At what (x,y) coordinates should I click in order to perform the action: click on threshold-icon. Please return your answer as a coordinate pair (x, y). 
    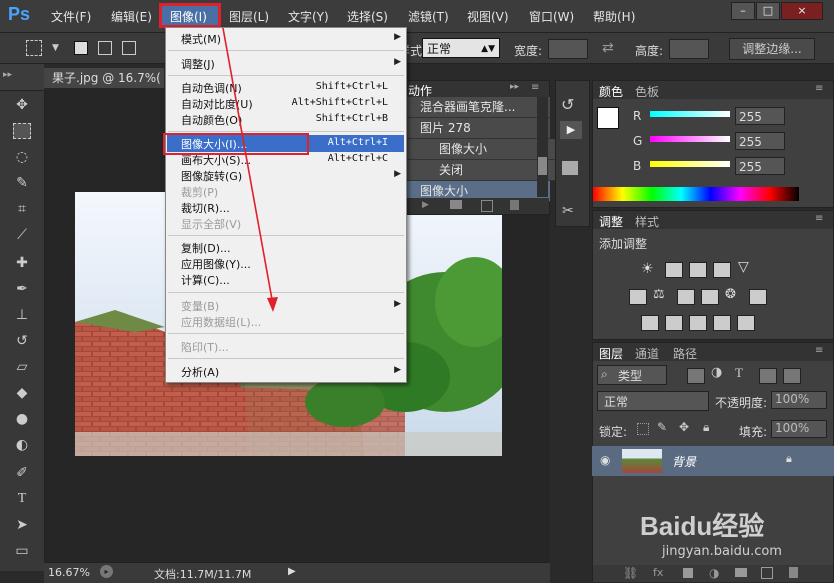
    Looking at the image, I should click on (698, 323).